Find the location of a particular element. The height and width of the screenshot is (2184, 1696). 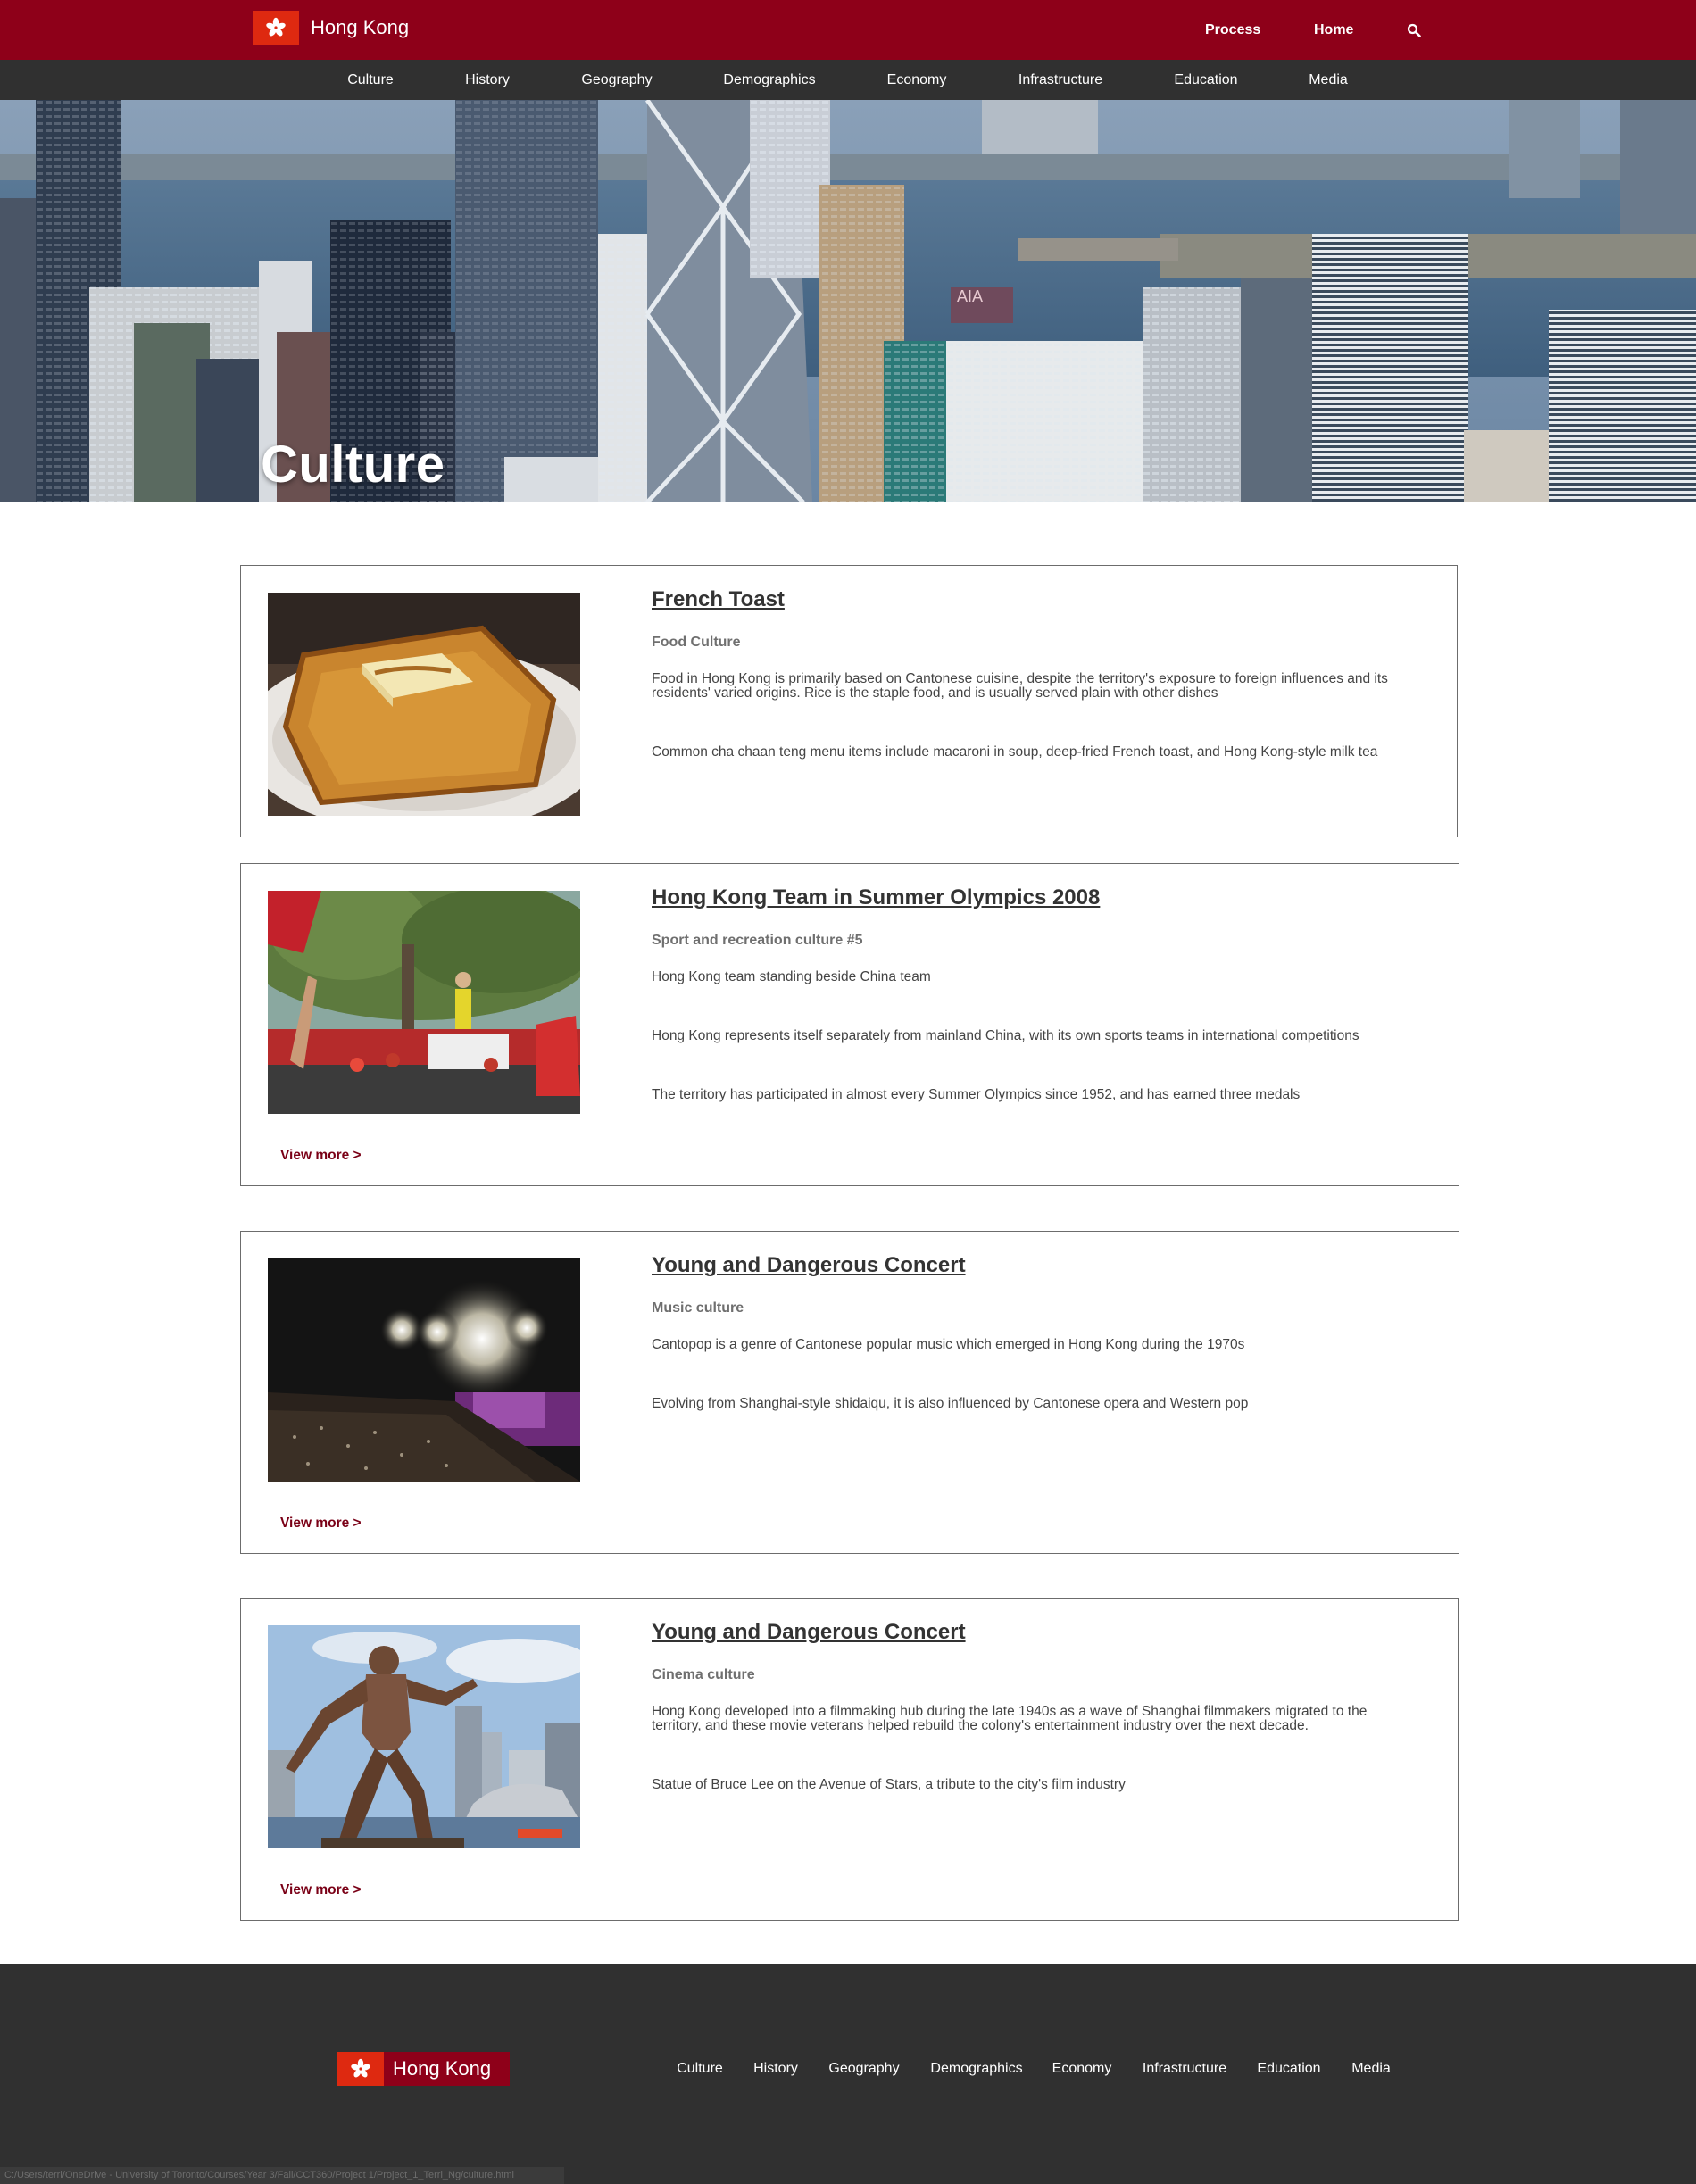

brand-logo: Hong Kong is located at coordinates (331, 28).